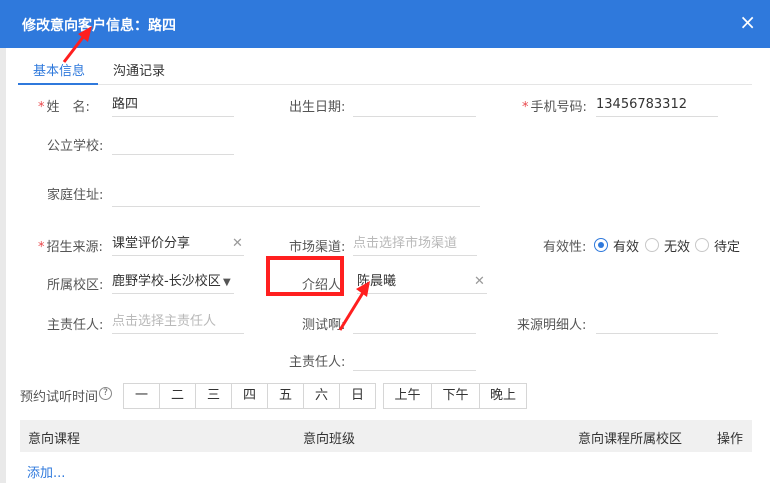 The height and width of the screenshot is (483, 770). What do you see at coordinates (178, 396) in the screenshot?
I see `day-button-tue: 二` at bounding box center [178, 396].